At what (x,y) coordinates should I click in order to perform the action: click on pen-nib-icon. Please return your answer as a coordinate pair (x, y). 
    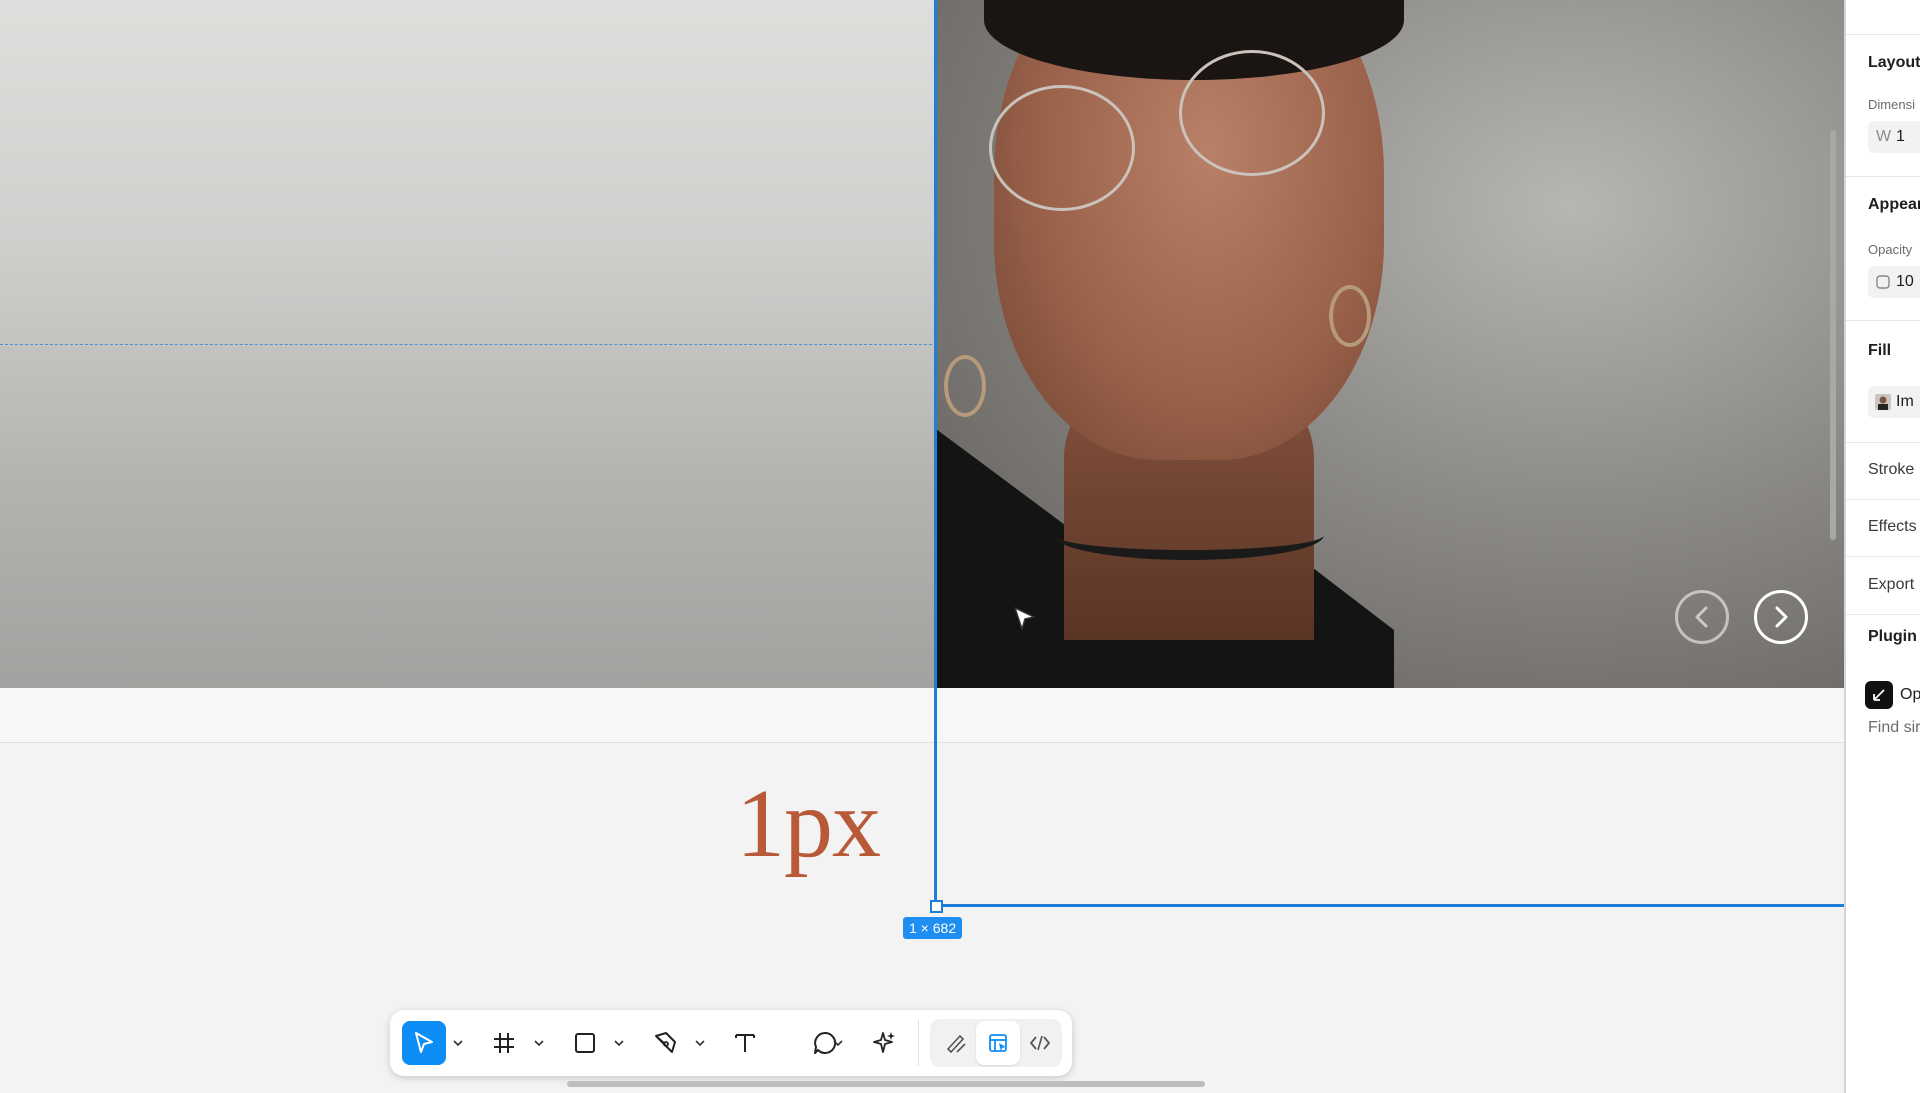
    Looking at the image, I should click on (665, 1042).